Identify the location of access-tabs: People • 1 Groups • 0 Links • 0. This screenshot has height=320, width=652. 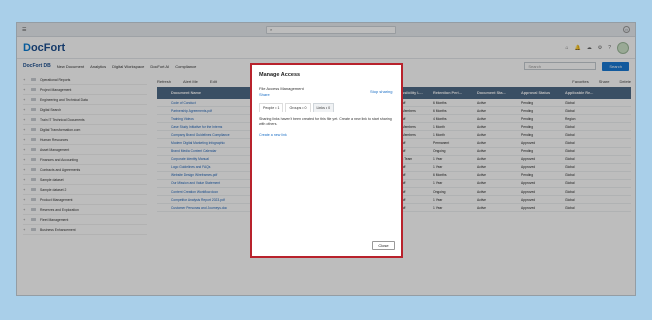
(297, 107).